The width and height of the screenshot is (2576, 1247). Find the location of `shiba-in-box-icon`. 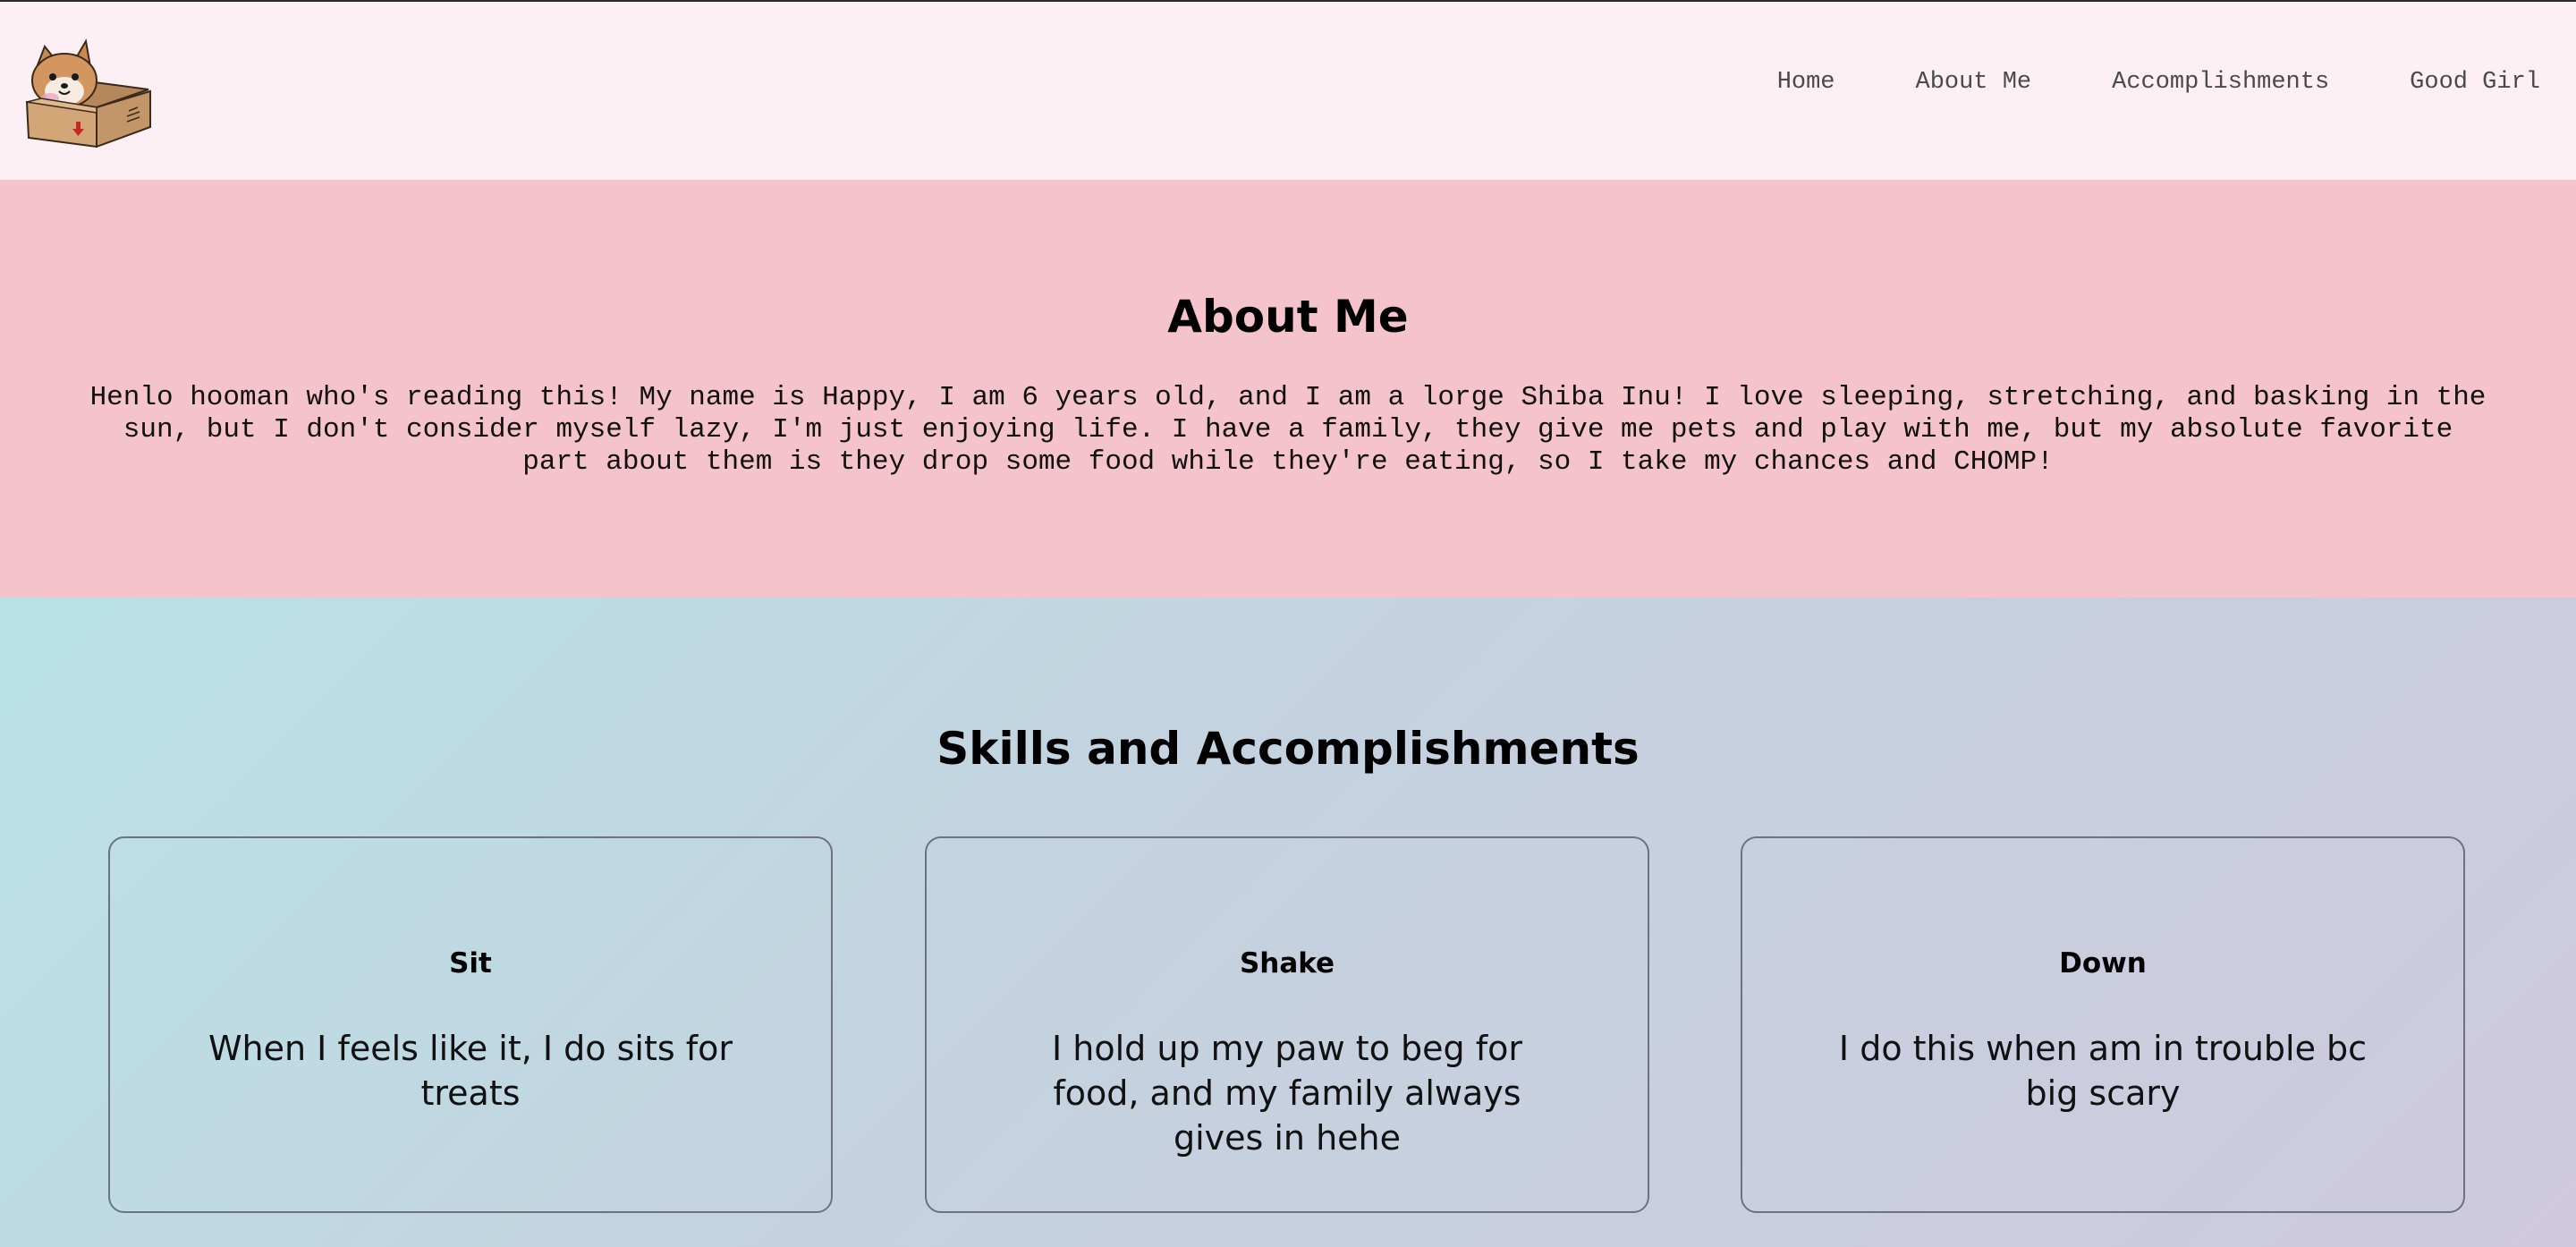

shiba-in-box-icon is located at coordinates (89, 93).